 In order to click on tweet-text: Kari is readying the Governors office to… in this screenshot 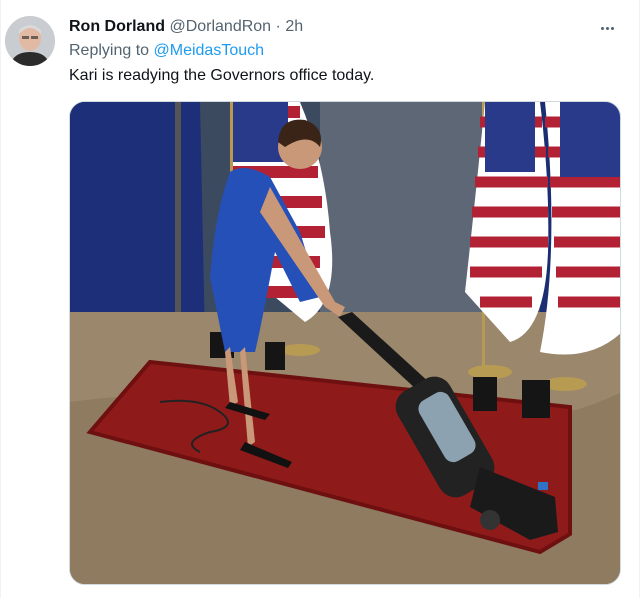, I will do `click(222, 75)`.